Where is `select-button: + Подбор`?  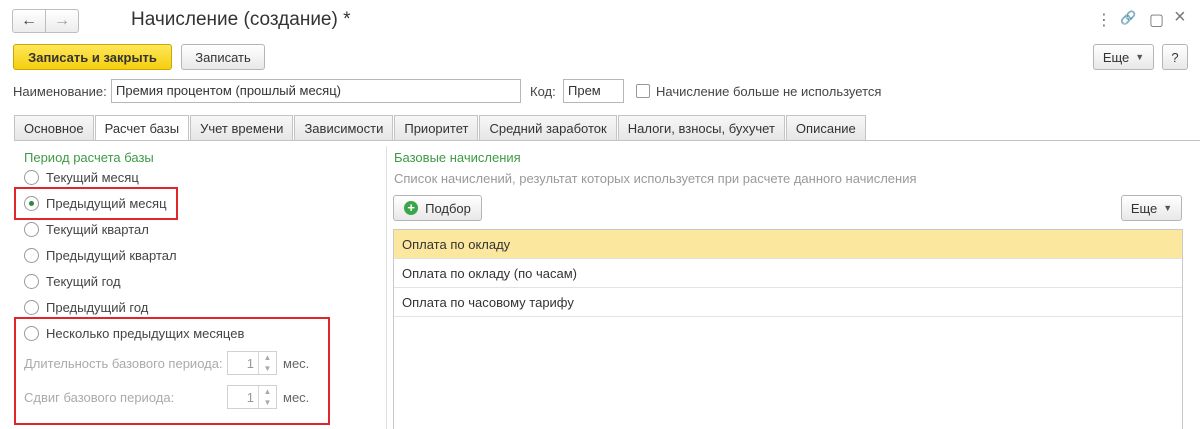
select-button: + Подбор is located at coordinates (437, 208).